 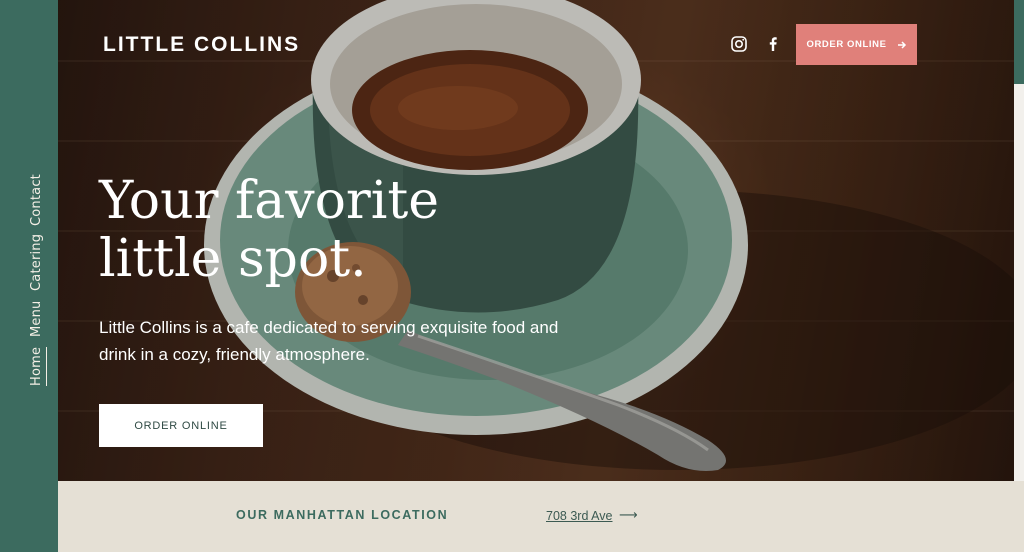 I want to click on order-online-header-button: ORDER ONLINE, so click(x=856, y=44).